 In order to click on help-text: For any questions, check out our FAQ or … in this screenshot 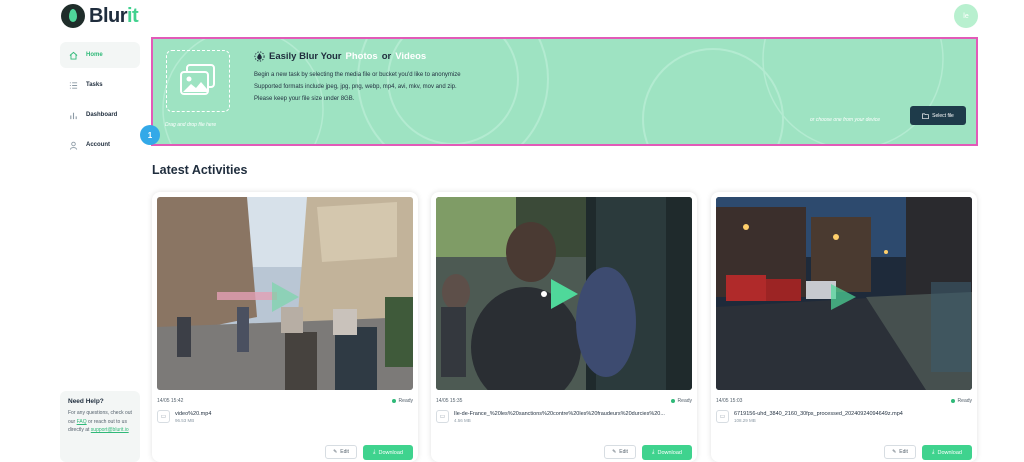, I will do `click(100, 421)`.